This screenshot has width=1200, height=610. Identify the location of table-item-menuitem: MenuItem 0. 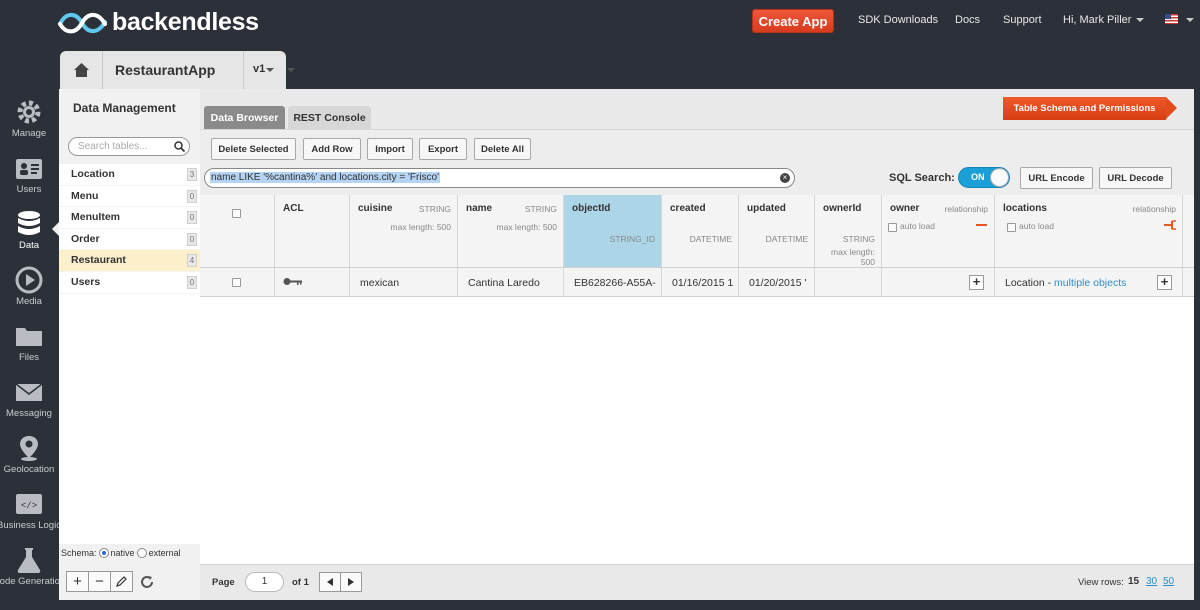
(129, 218).